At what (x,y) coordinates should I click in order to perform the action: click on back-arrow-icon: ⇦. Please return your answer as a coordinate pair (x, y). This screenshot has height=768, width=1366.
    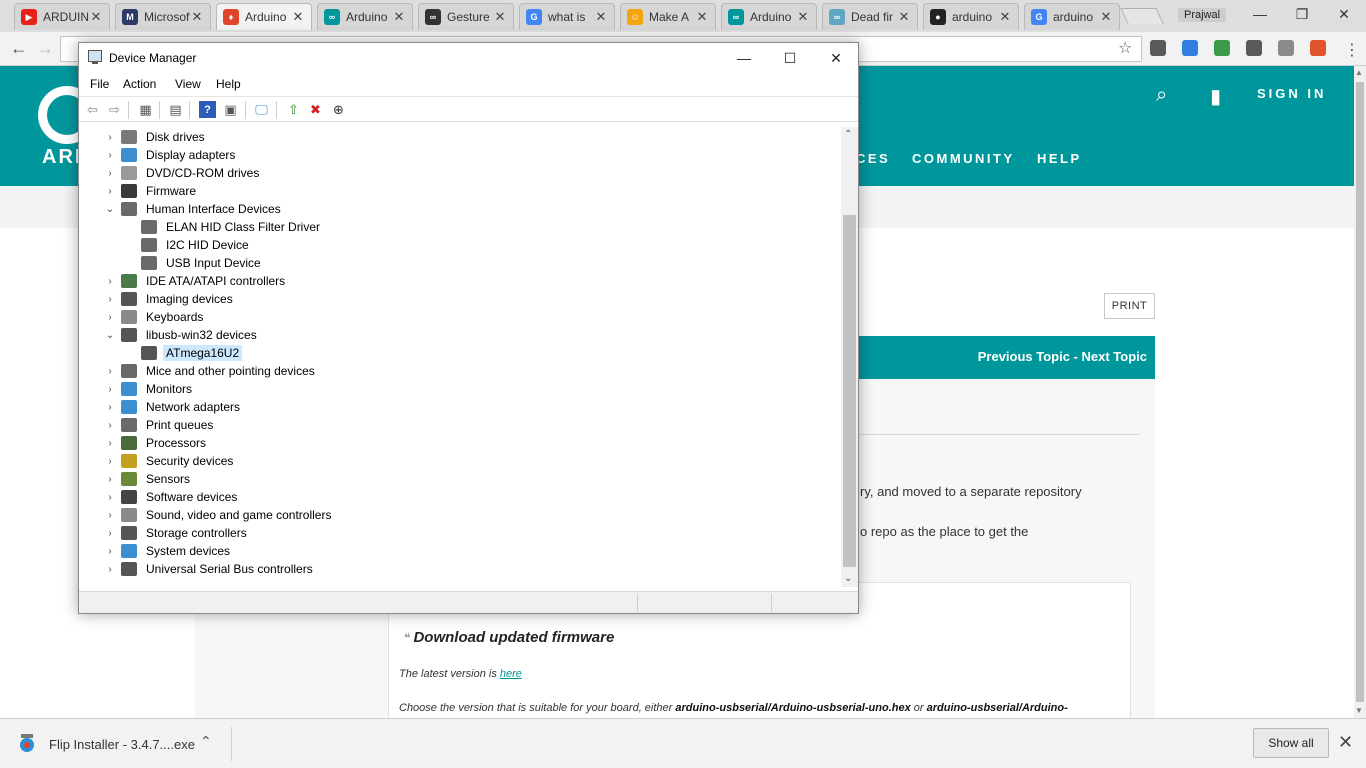
    Looking at the image, I should click on (92, 109).